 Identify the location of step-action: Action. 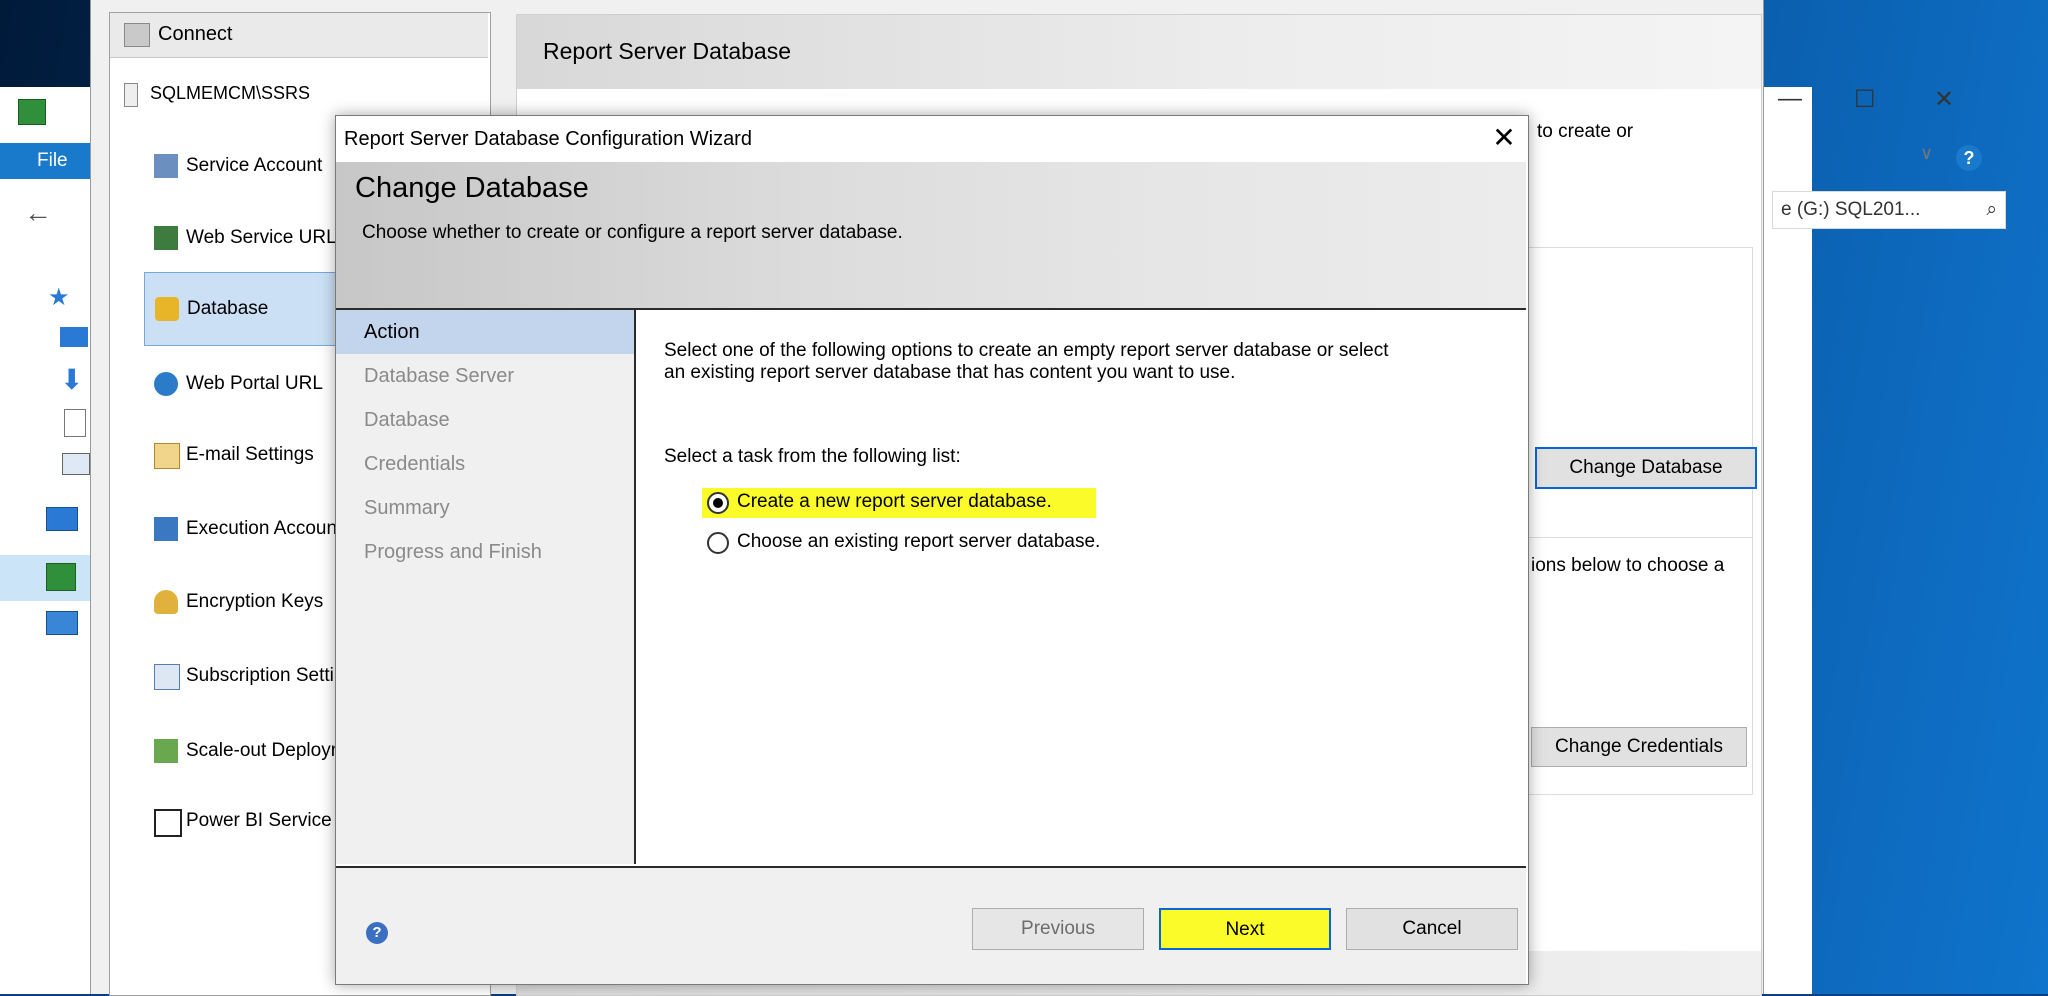
(485, 332).